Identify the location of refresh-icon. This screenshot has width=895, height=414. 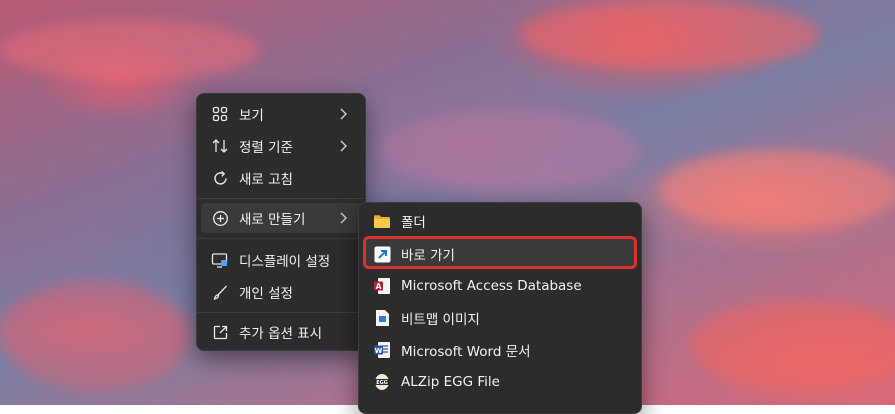
(220, 178).